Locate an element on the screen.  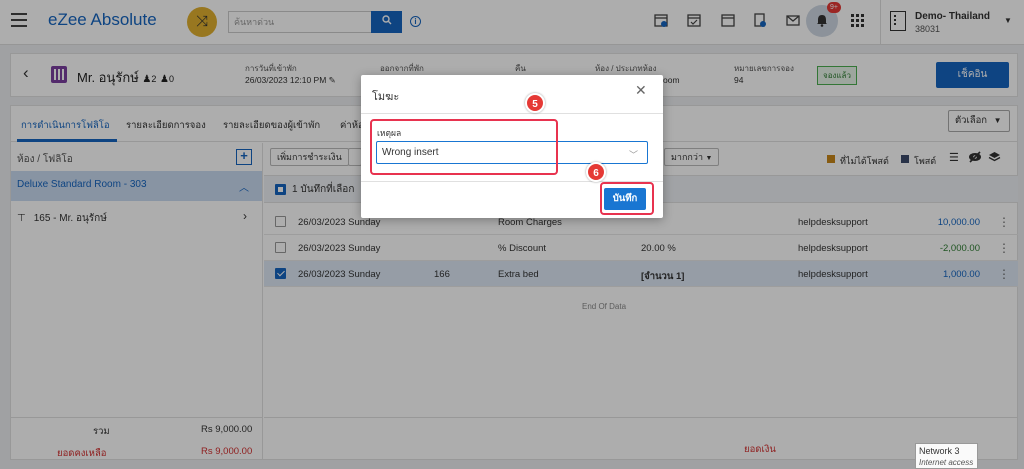
tooltip-subtitle: Internet access is located at coordinates (946, 462).